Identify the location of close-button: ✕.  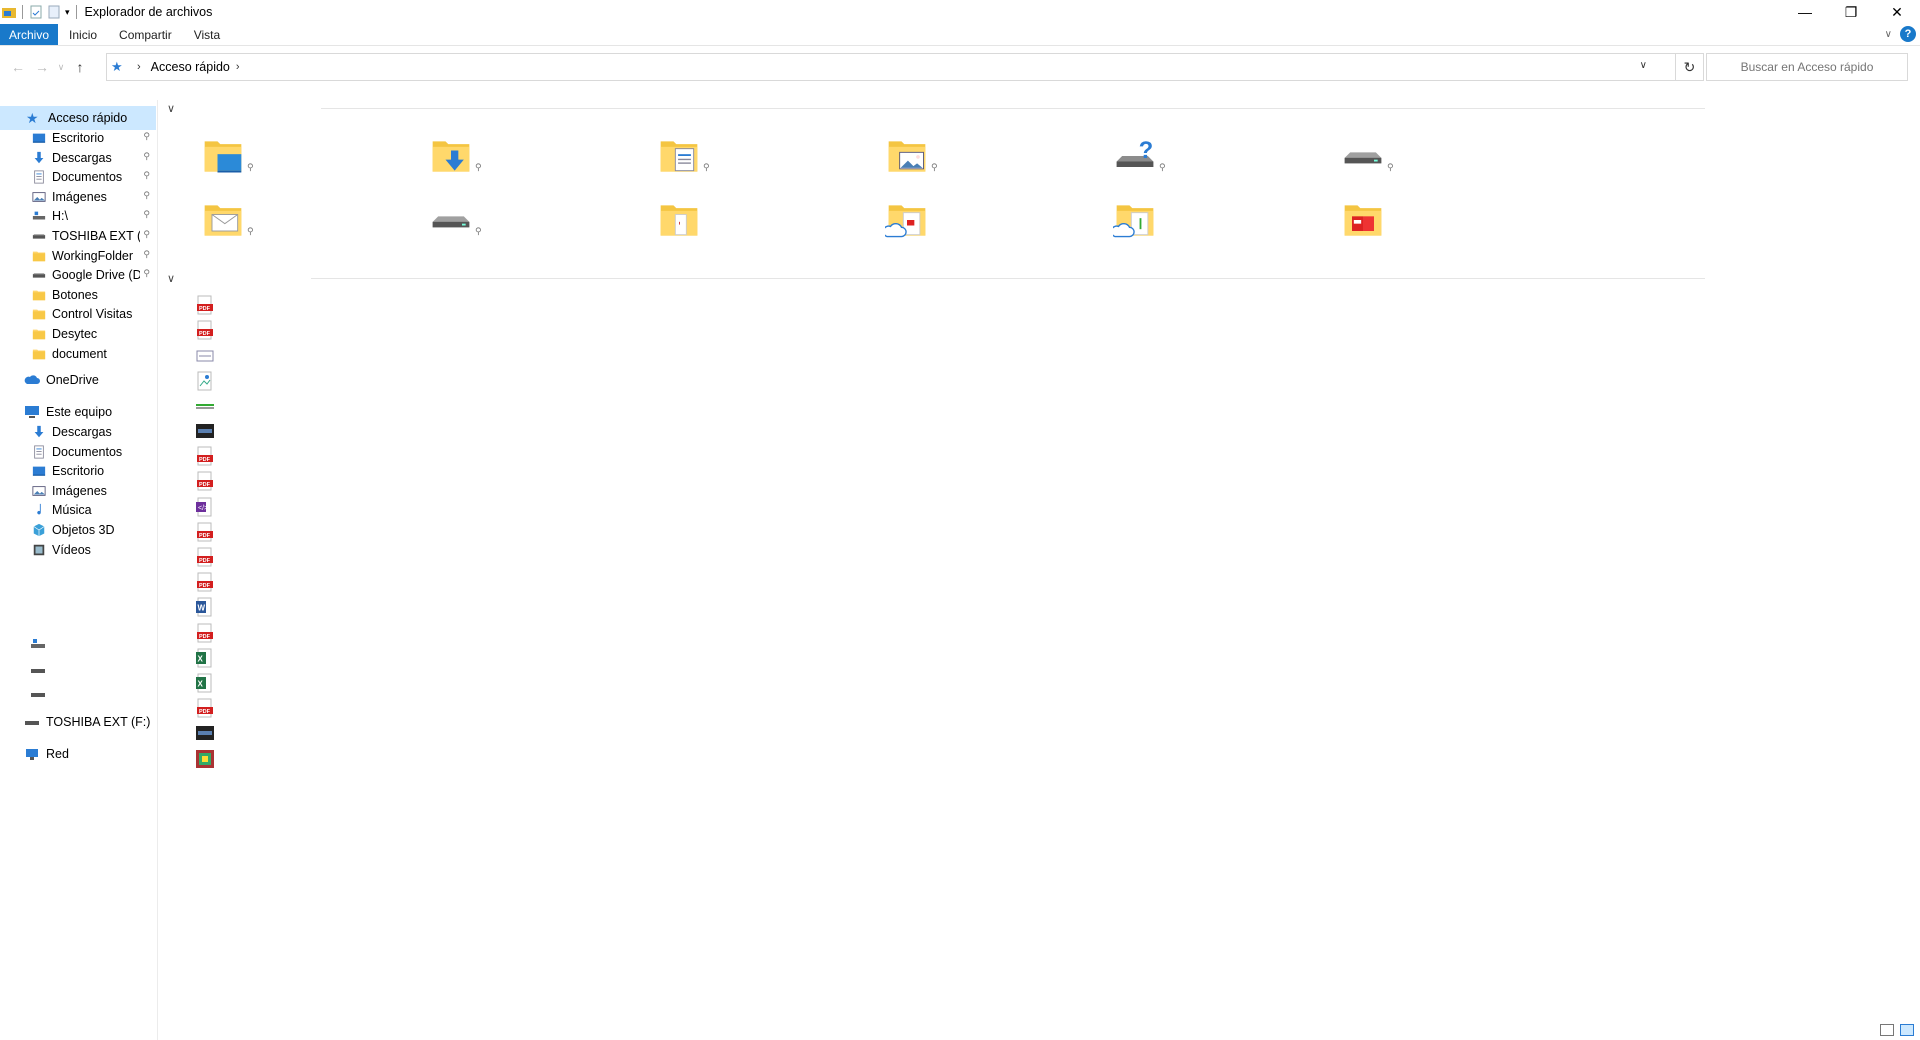
(1897, 12).